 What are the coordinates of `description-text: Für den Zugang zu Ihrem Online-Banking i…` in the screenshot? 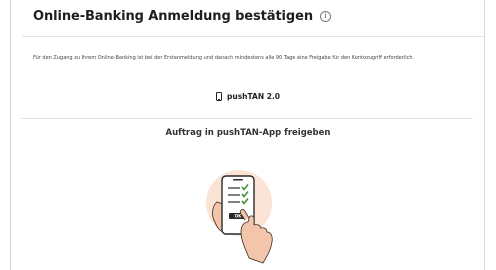 It's located at (224, 58).